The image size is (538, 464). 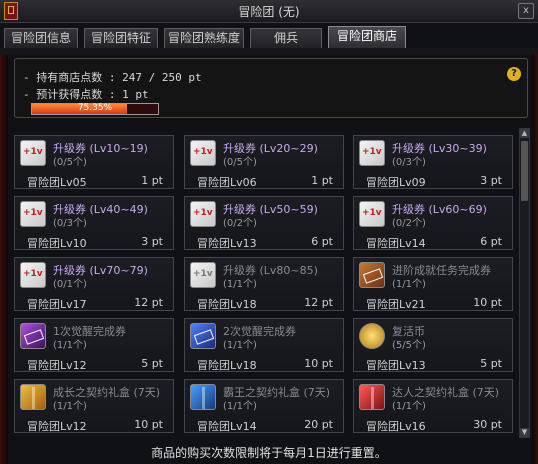 I want to click on item-required-level: 冒险团Lv06, so click(x=227, y=182).